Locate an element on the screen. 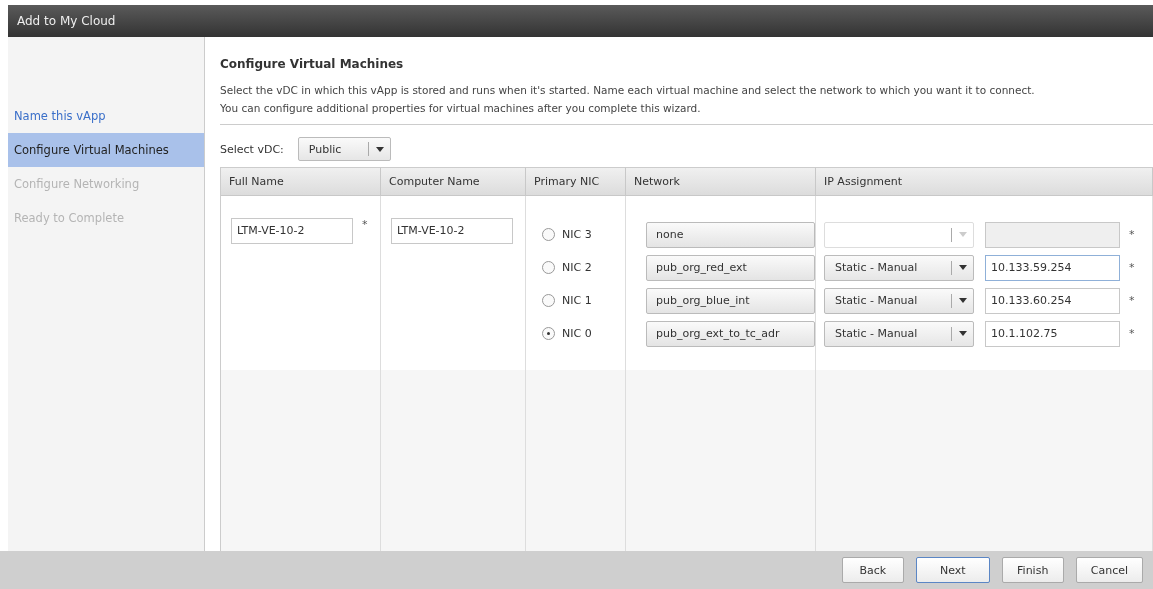 The width and height of the screenshot is (1153, 589). vdc-dropdown: Public is located at coordinates (344, 149).